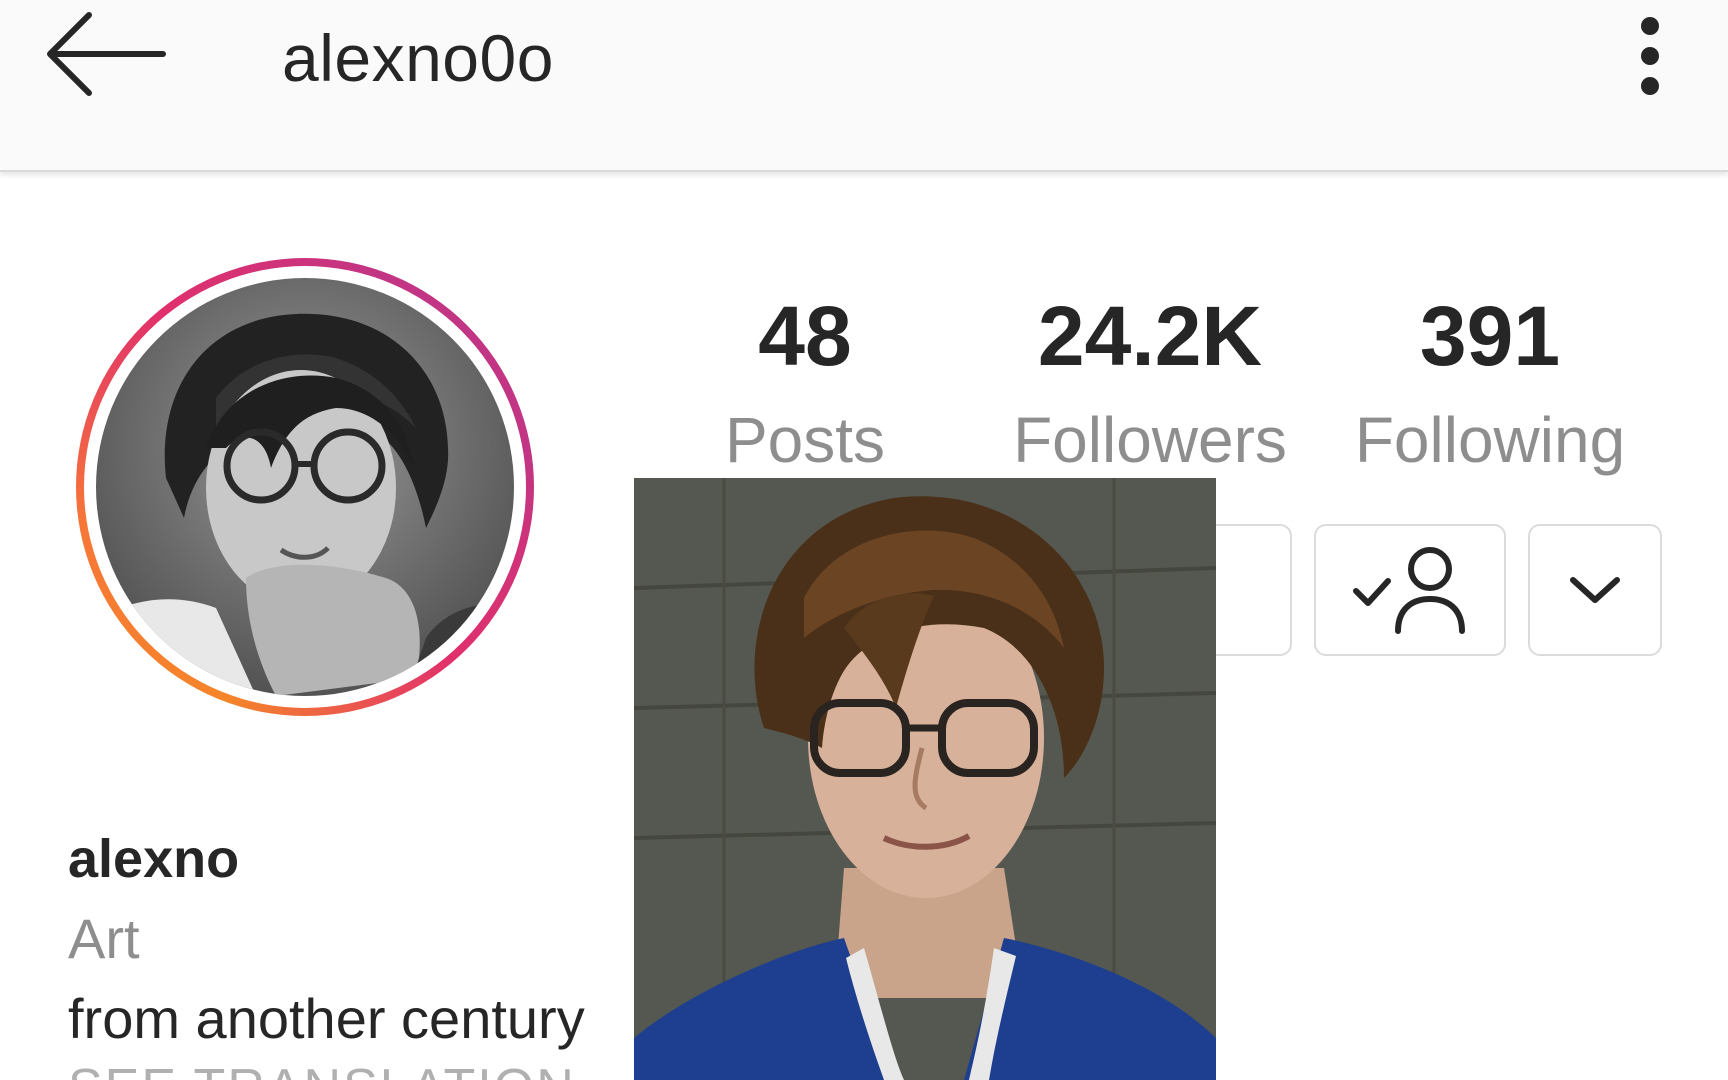 This screenshot has width=1728, height=1080. Describe the element at coordinates (1150, 385) in the screenshot. I see `stat-followers: 24.2K Followers` at that location.